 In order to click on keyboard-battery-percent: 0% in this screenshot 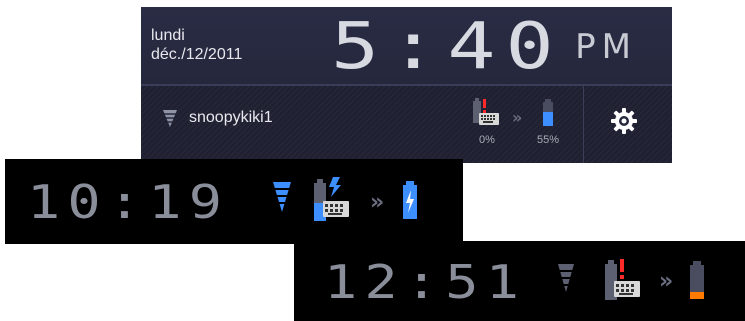, I will do `click(487, 140)`.